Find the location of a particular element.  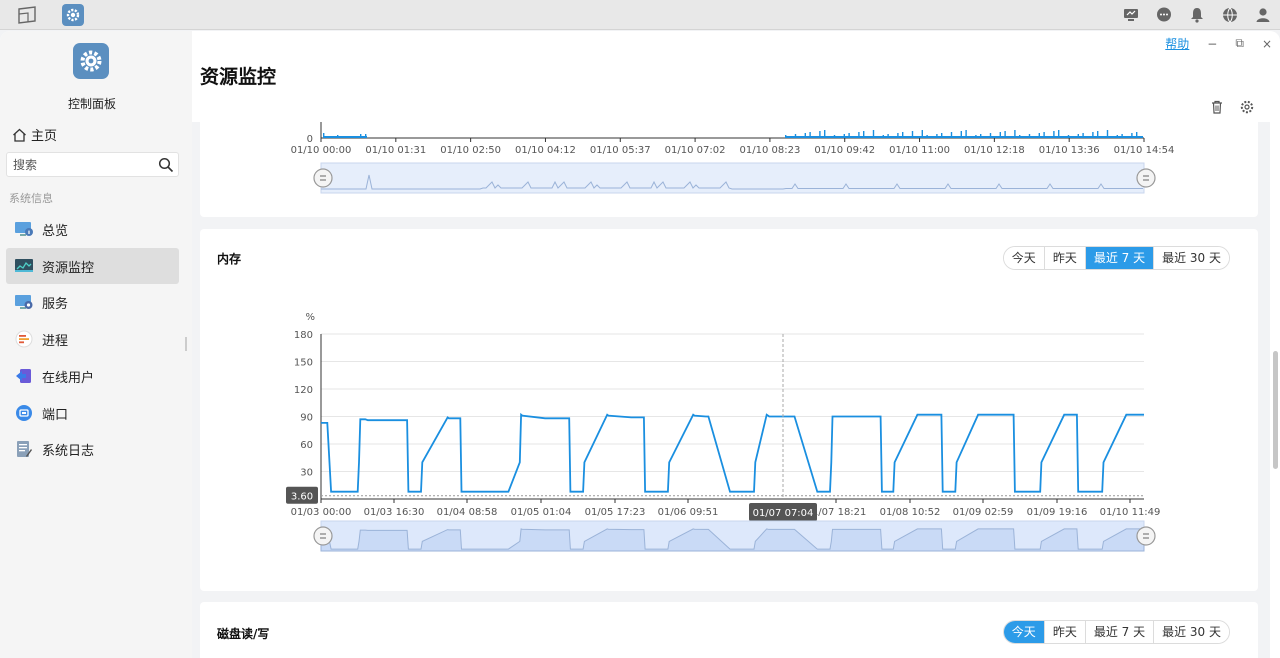

home-label: 主页 is located at coordinates (44, 136).